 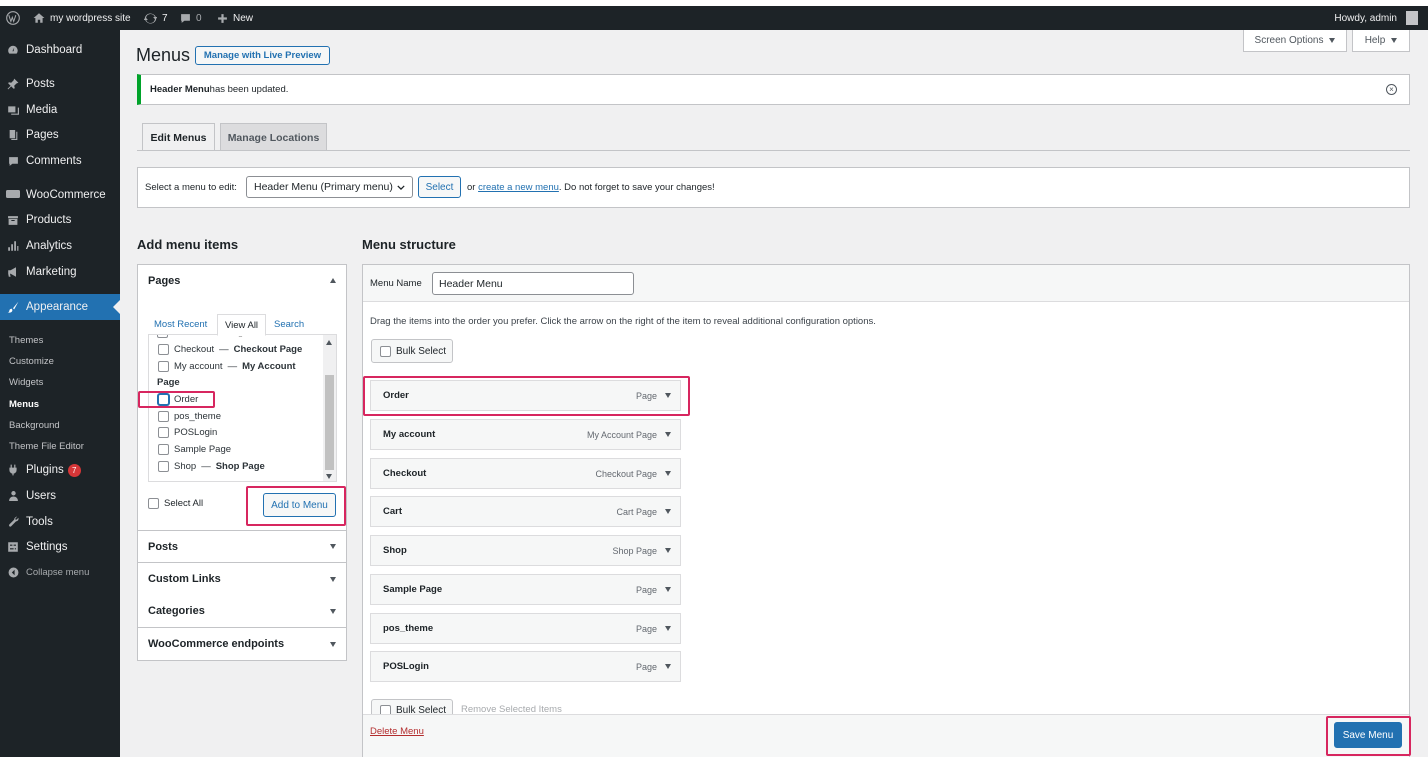 What do you see at coordinates (773, 89) in the screenshot?
I see `update-notice: Header Menu has been updated. ×` at bounding box center [773, 89].